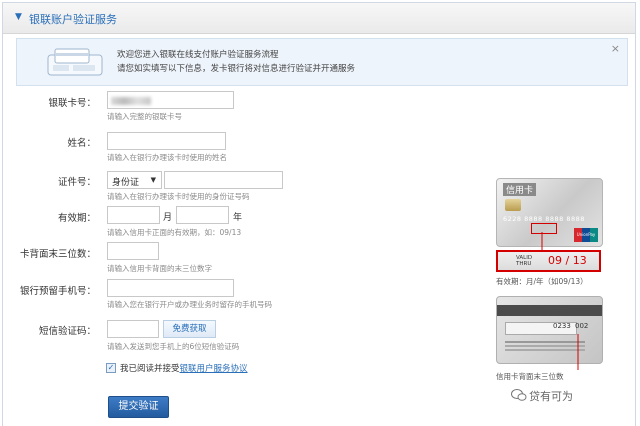 Image resolution: width=640 pixels, height=426 pixels. Describe the element at coordinates (582, 326) in the screenshot. I see `back-number-2: 002` at that location.